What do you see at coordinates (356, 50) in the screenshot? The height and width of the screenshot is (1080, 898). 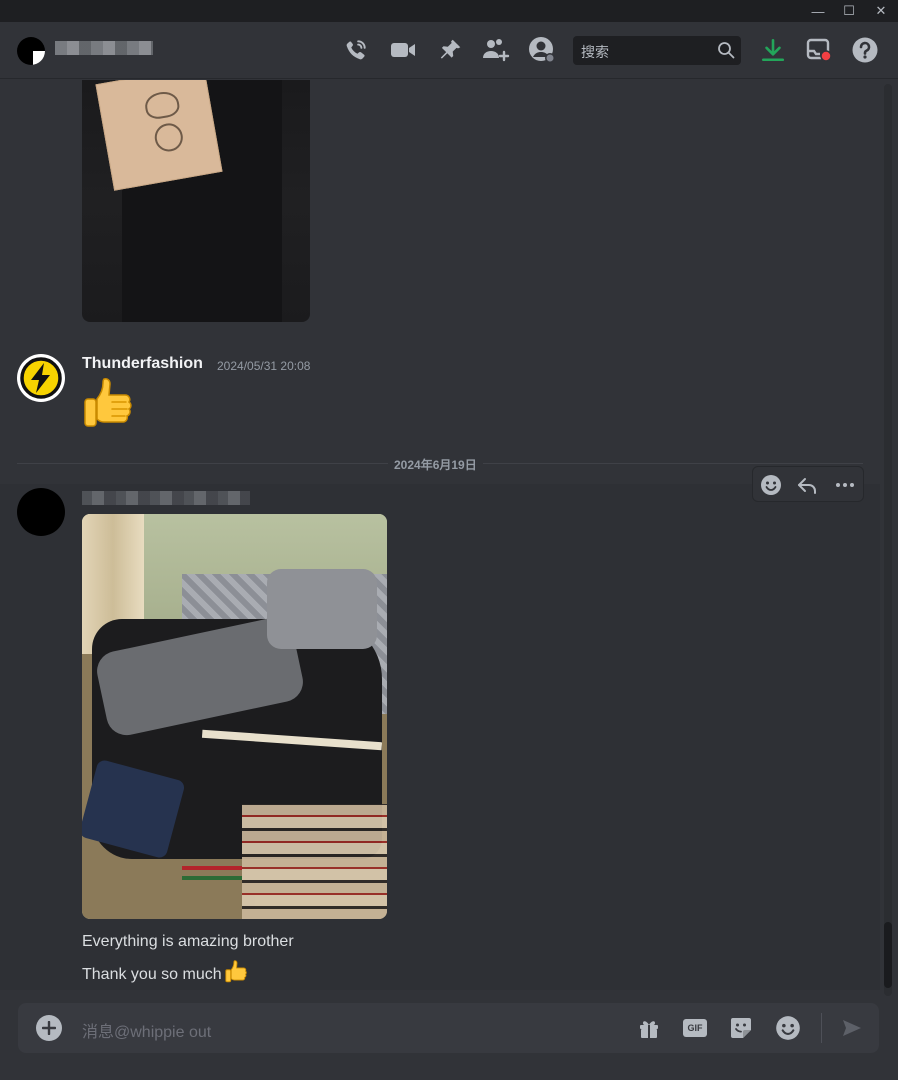 I see `phone-call-icon` at bounding box center [356, 50].